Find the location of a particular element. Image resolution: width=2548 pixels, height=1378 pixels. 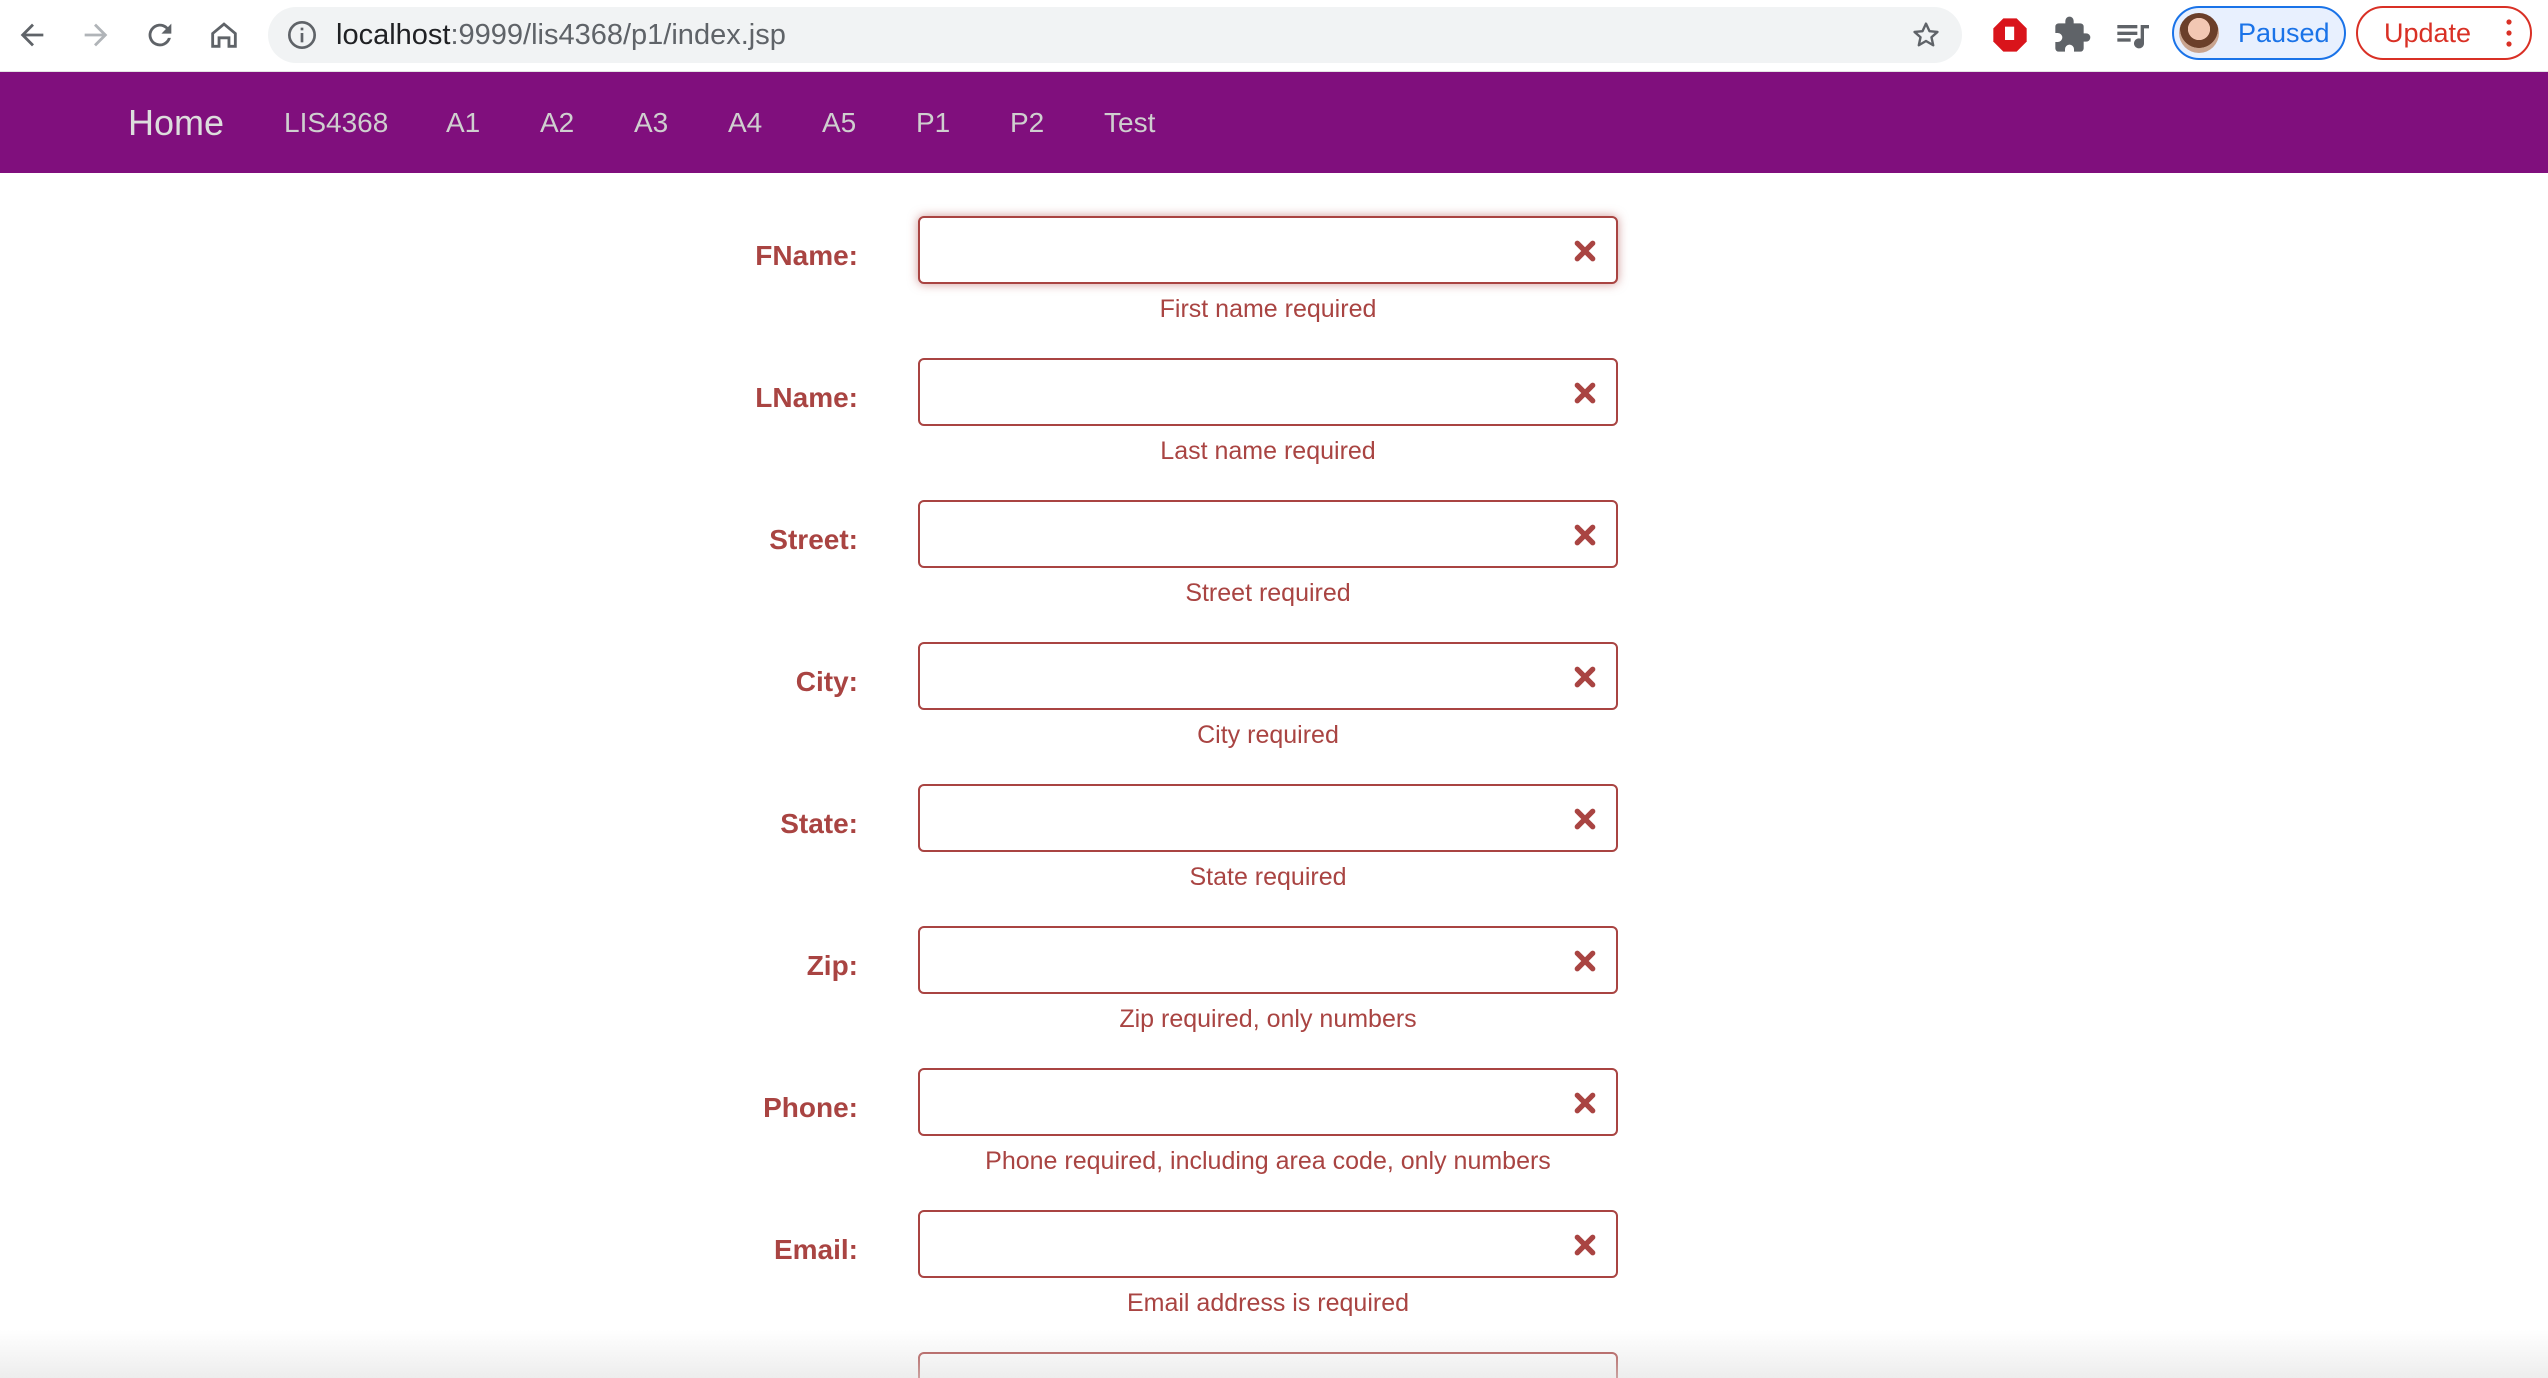

form-row-state: State: State required is located at coordinates (1274, 844).